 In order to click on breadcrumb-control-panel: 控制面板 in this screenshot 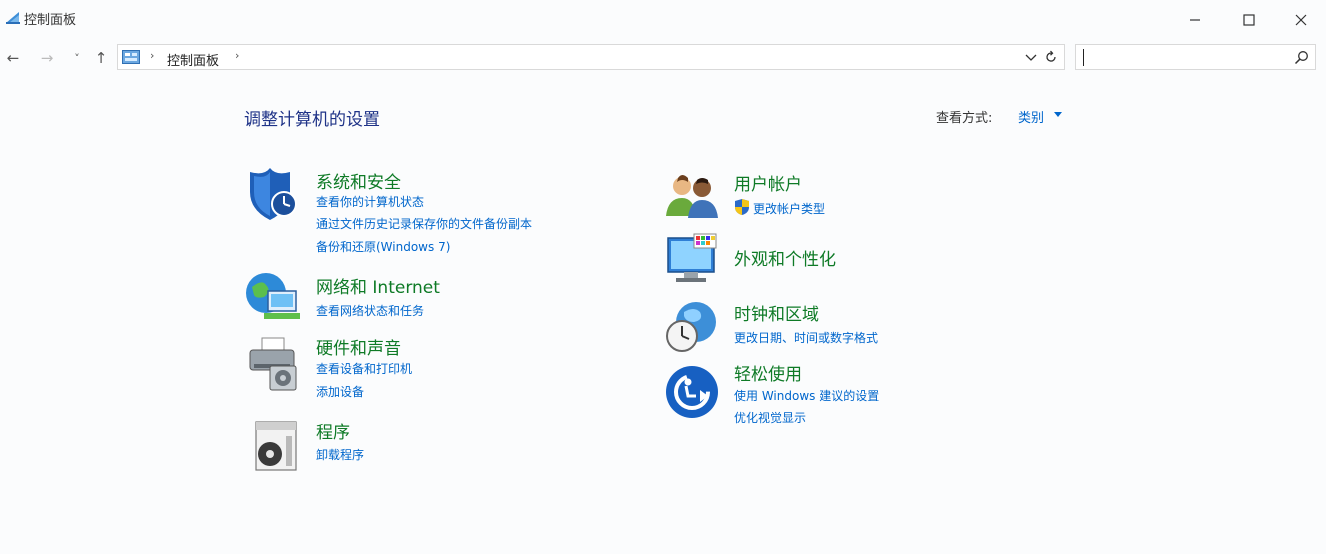, I will do `click(193, 59)`.